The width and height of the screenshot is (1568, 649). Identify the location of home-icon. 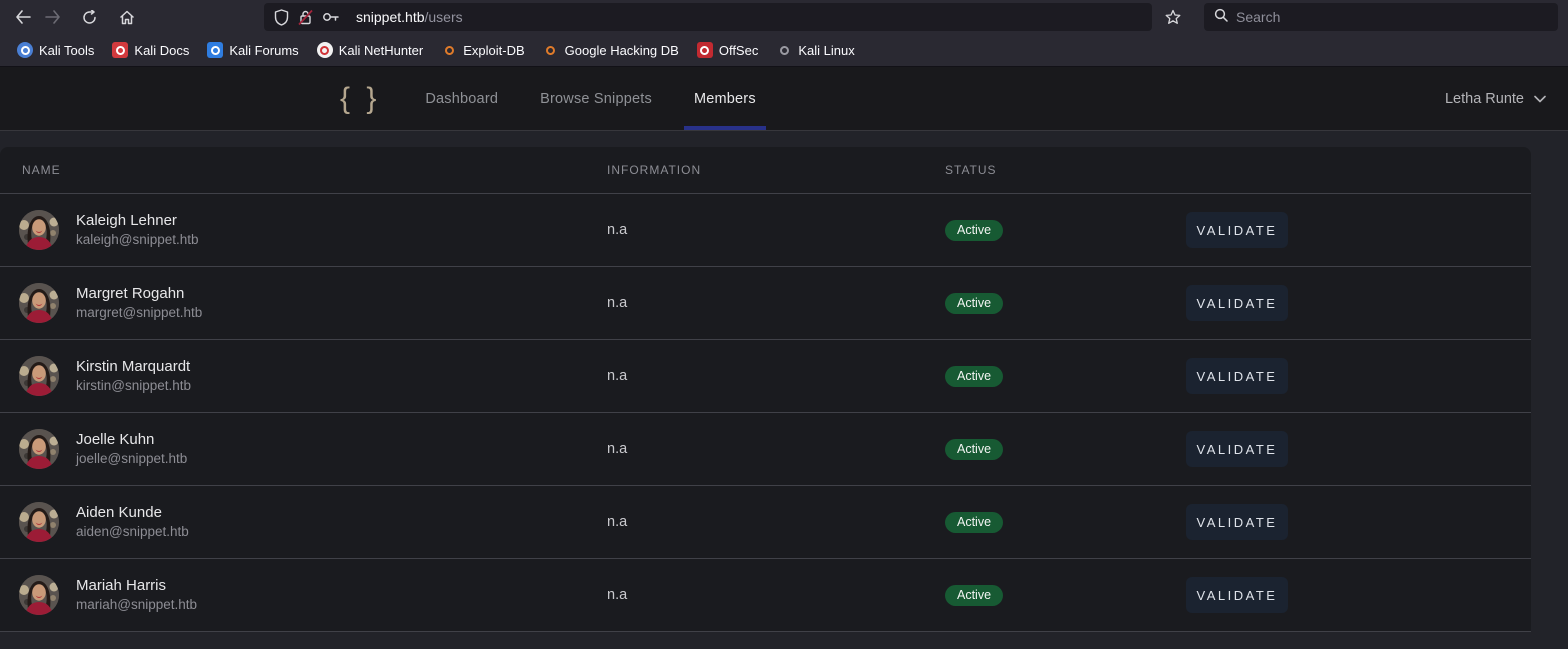
(127, 17).